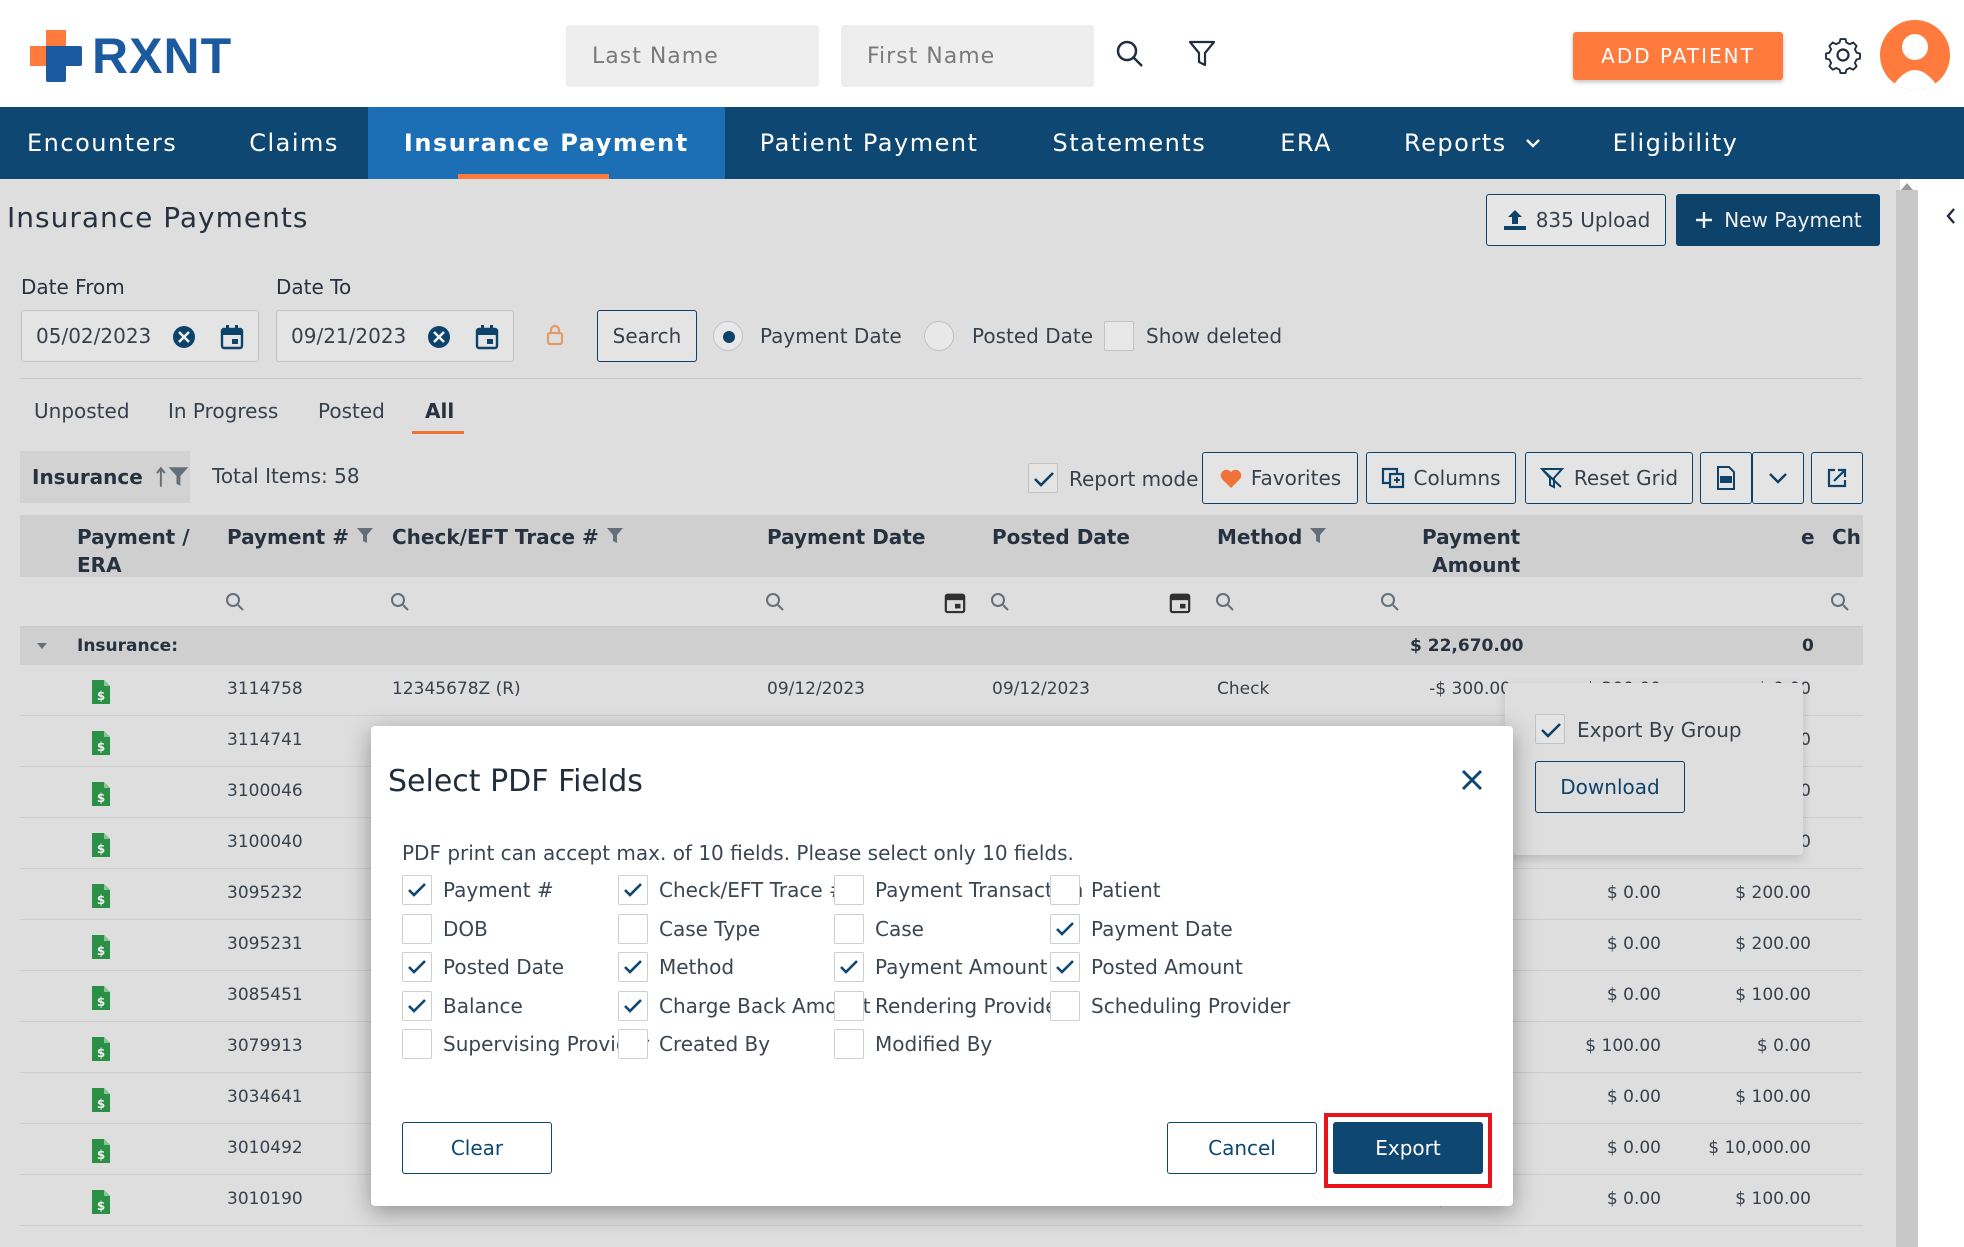 The height and width of the screenshot is (1247, 1964). Describe the element at coordinates (477, 1148) in the screenshot. I see `clear-button: Clear` at that location.